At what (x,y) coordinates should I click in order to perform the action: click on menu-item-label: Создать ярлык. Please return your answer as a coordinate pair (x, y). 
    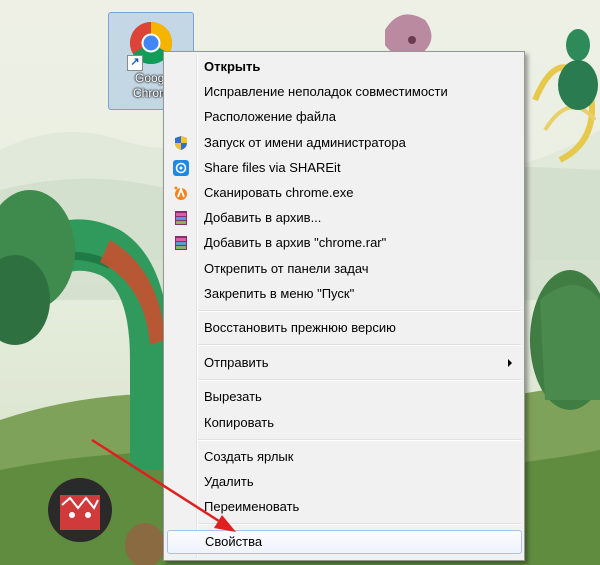
    Looking at the image, I should click on (249, 456).